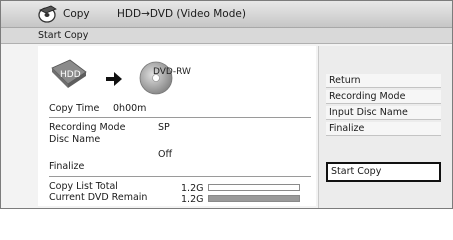 Image resolution: width=453 pixels, height=240 pixels. Describe the element at coordinates (383, 113) in the screenshot. I see `menu-item-input-disc-name: Input Disc Name` at that location.